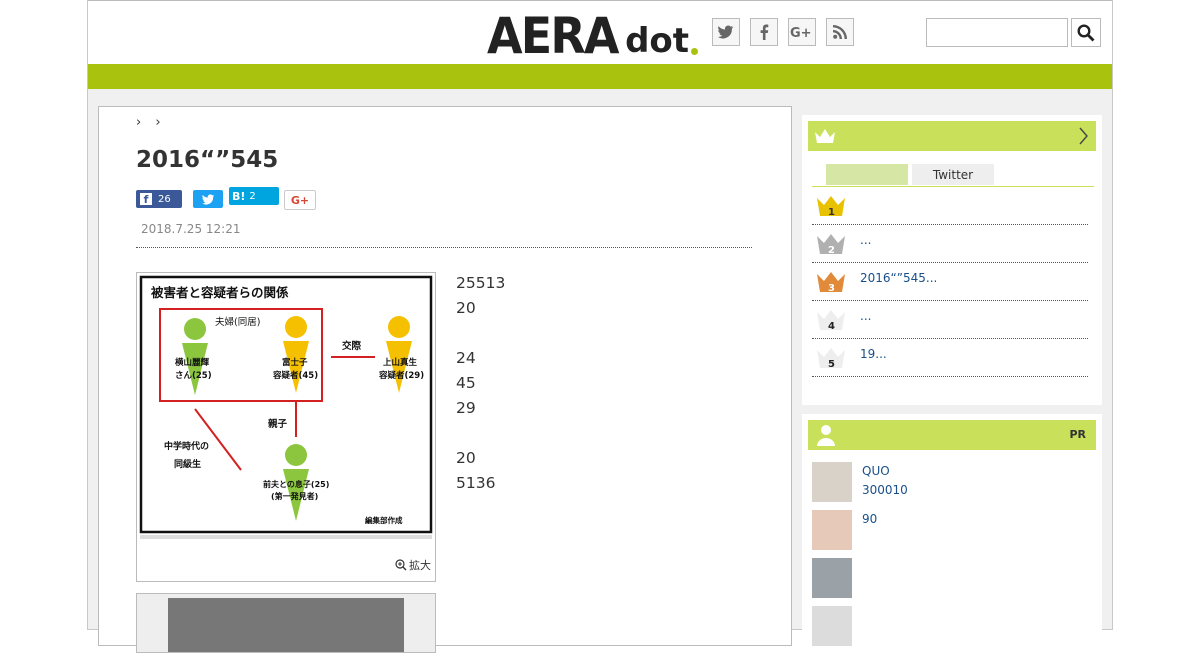 The height and width of the screenshot is (653, 1200). What do you see at coordinates (192, 362) in the screenshot?
I see `victim-label-line1: 横山麗輝` at bounding box center [192, 362].